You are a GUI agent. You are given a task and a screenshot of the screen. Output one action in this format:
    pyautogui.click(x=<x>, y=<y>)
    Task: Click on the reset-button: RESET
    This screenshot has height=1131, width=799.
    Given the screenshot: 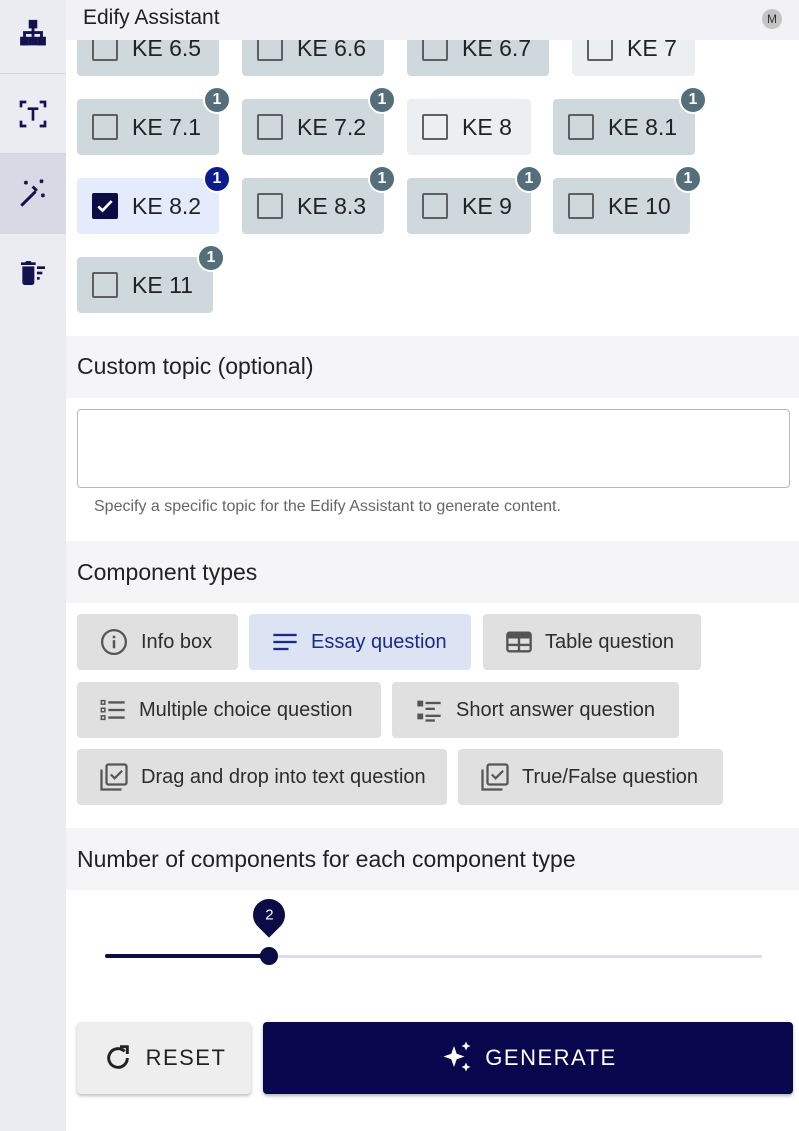 What is the action you would take?
    pyautogui.click(x=164, y=1058)
    